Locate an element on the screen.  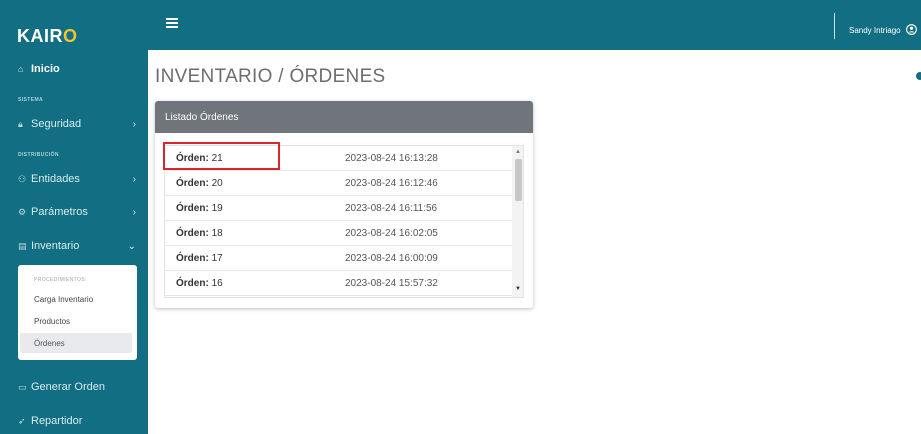
sidebar-item-label: Repartidor is located at coordinates (57, 421).